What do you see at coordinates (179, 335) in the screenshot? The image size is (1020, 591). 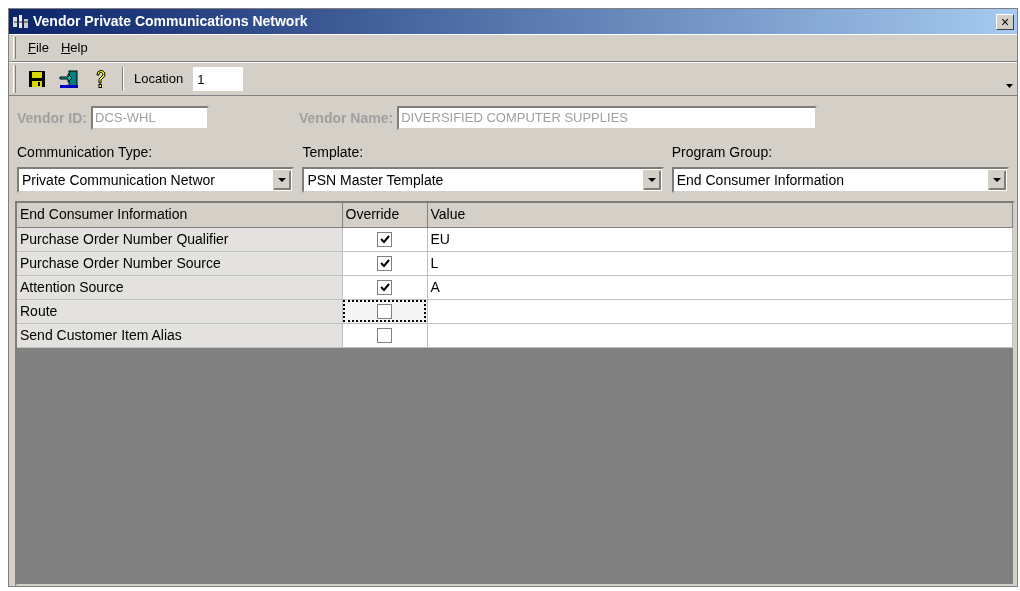 I see `row-label: Send Customer Item Alias` at bounding box center [179, 335].